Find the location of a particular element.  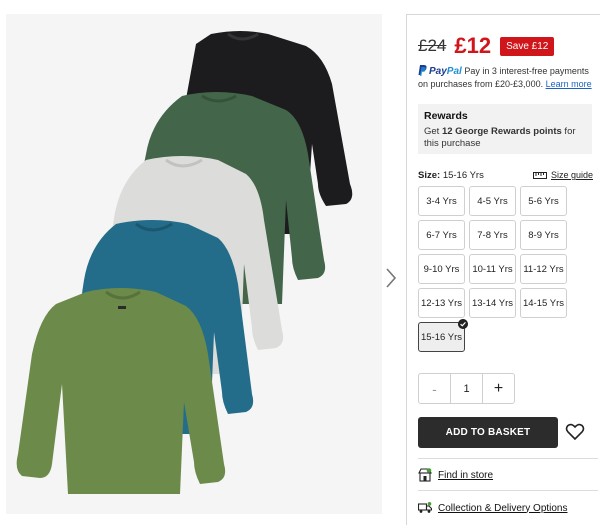

delivery-van-icon is located at coordinates (425, 507).